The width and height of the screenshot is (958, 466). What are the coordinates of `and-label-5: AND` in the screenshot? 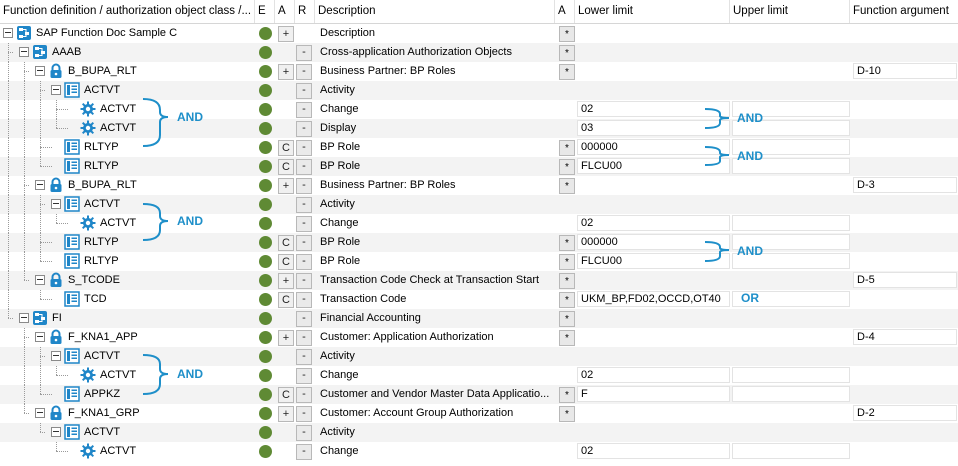 It's located at (750, 156).